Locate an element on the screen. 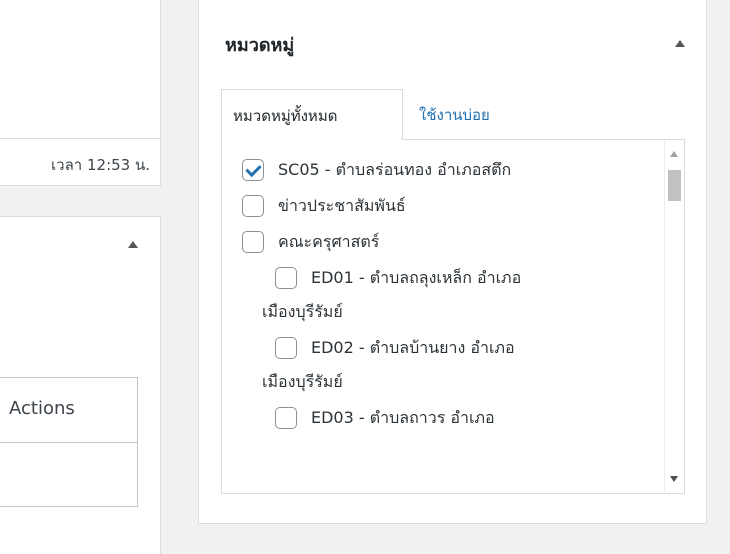 The height and width of the screenshot is (554, 730). category-label: คณะครุศาสตร์ is located at coordinates (329, 241).